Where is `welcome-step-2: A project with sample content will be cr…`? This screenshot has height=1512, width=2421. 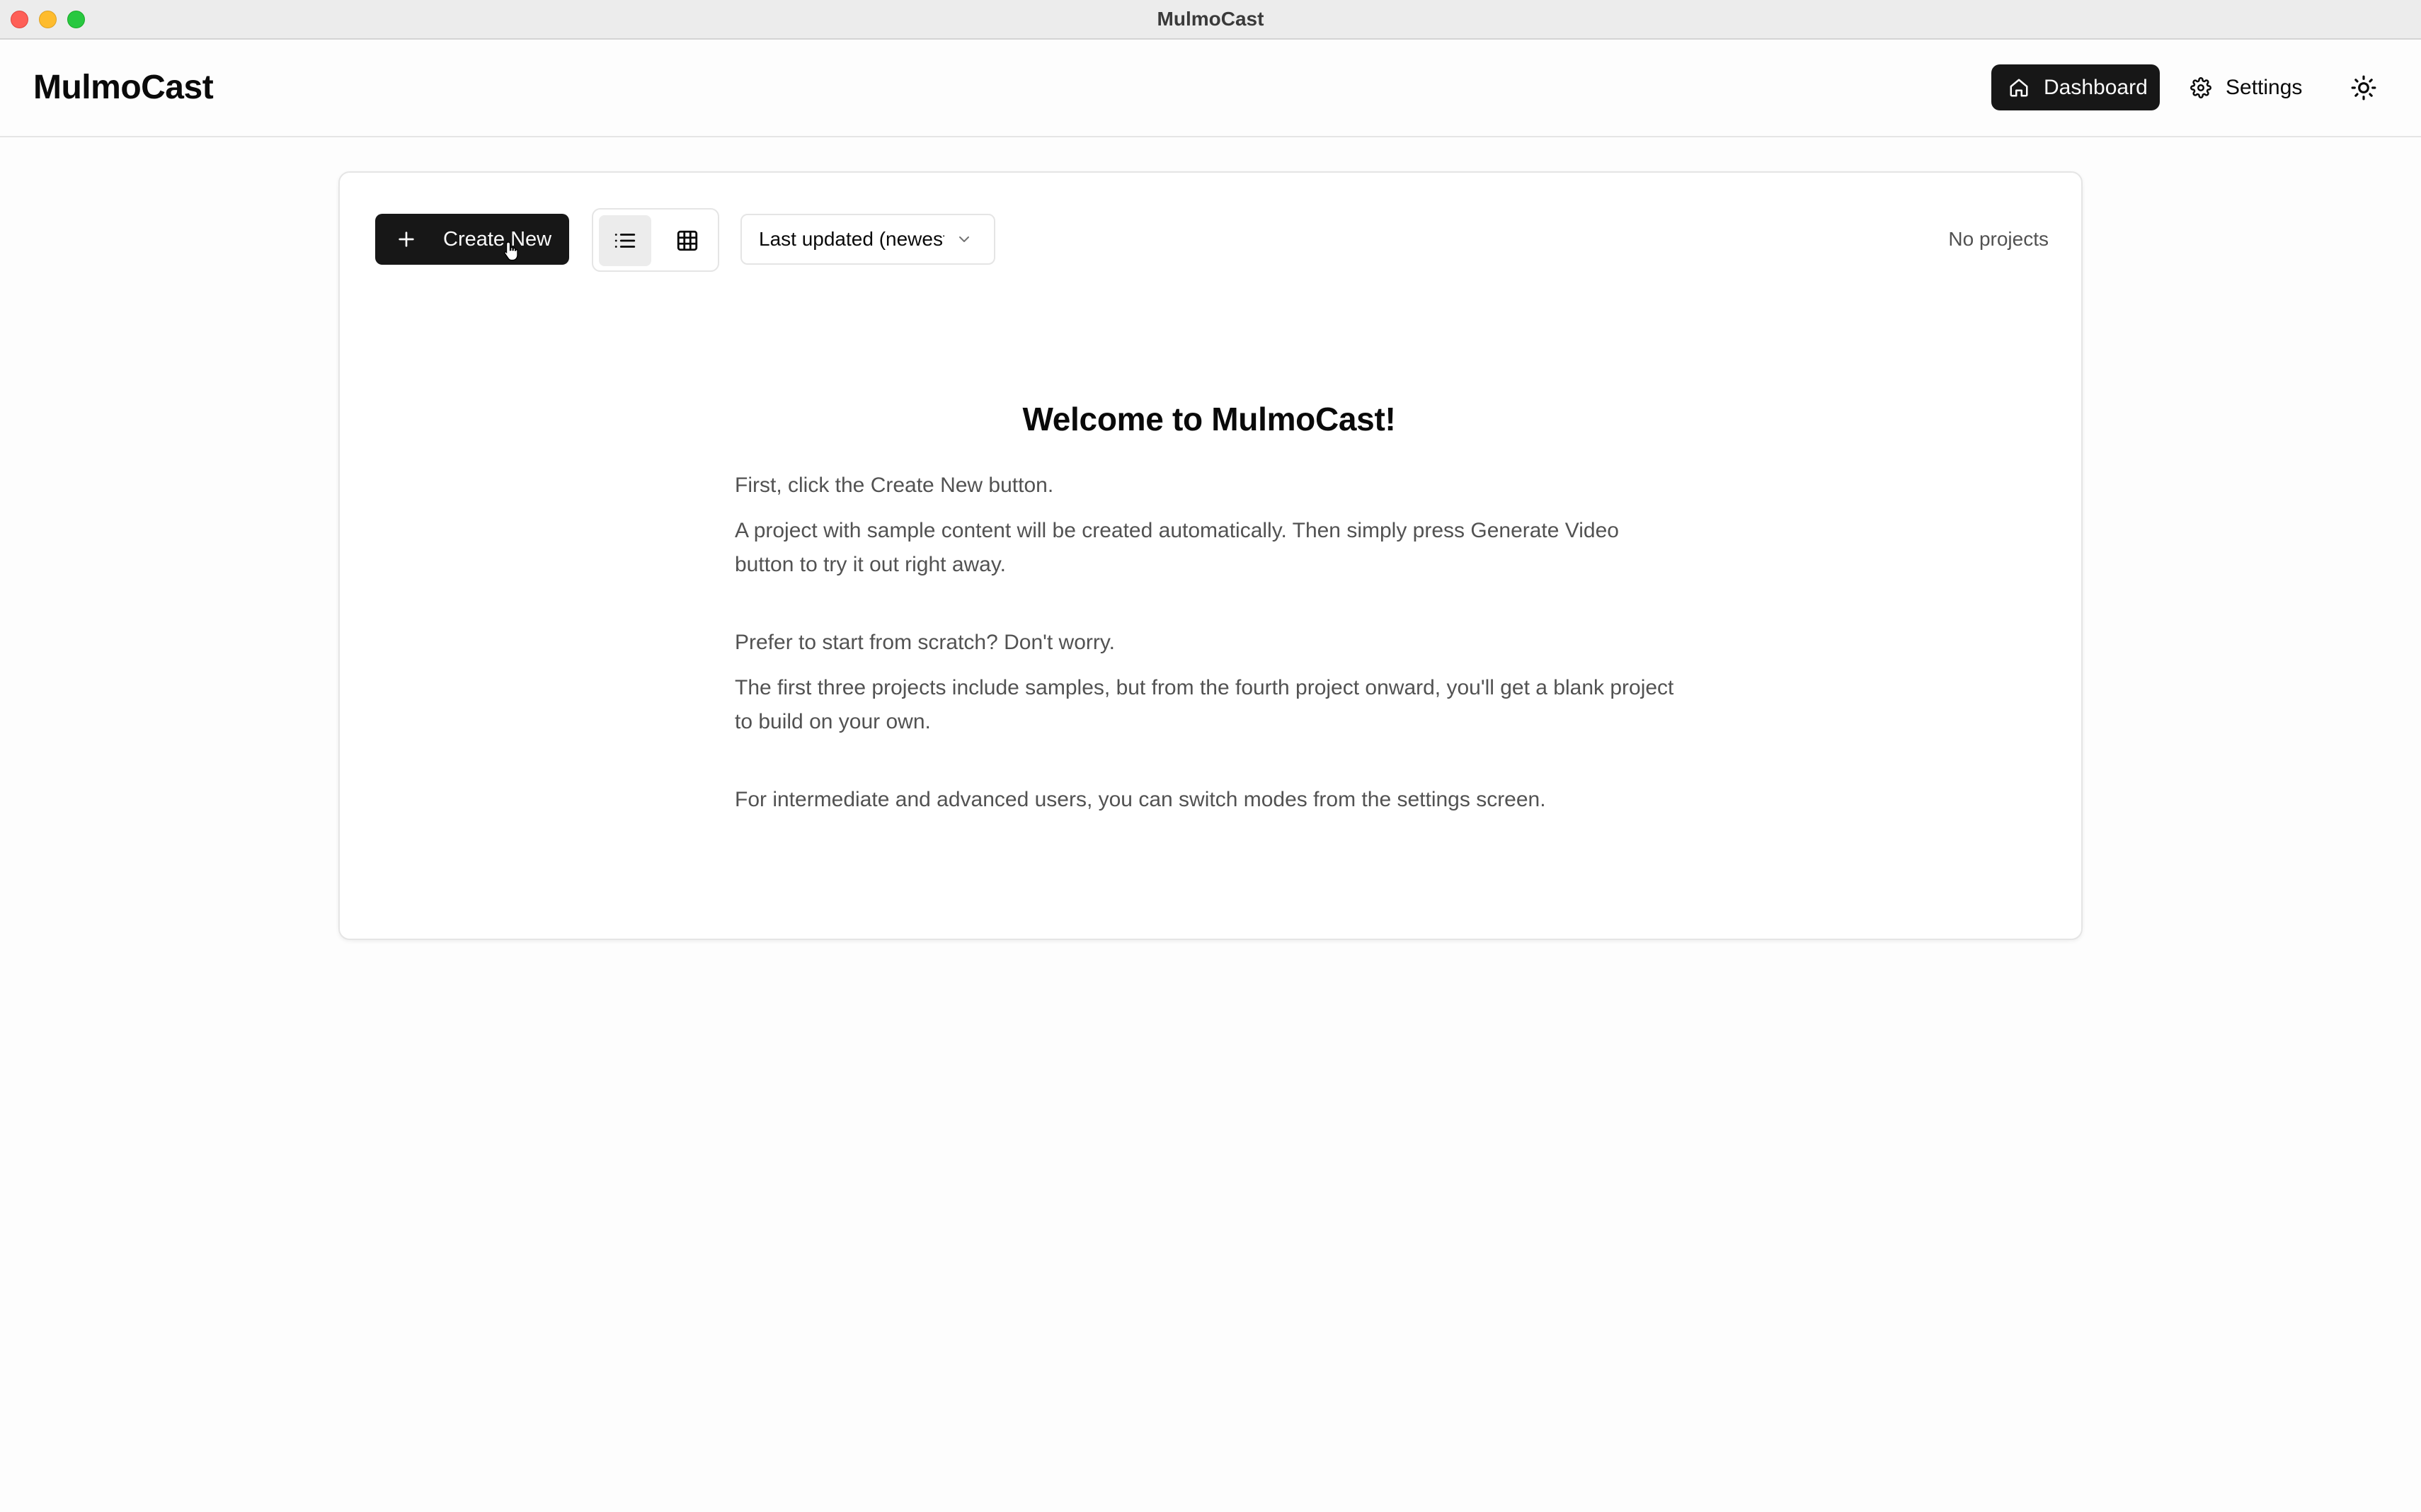 welcome-step-2: A project with sample content will be cr… is located at coordinates (1177, 547).